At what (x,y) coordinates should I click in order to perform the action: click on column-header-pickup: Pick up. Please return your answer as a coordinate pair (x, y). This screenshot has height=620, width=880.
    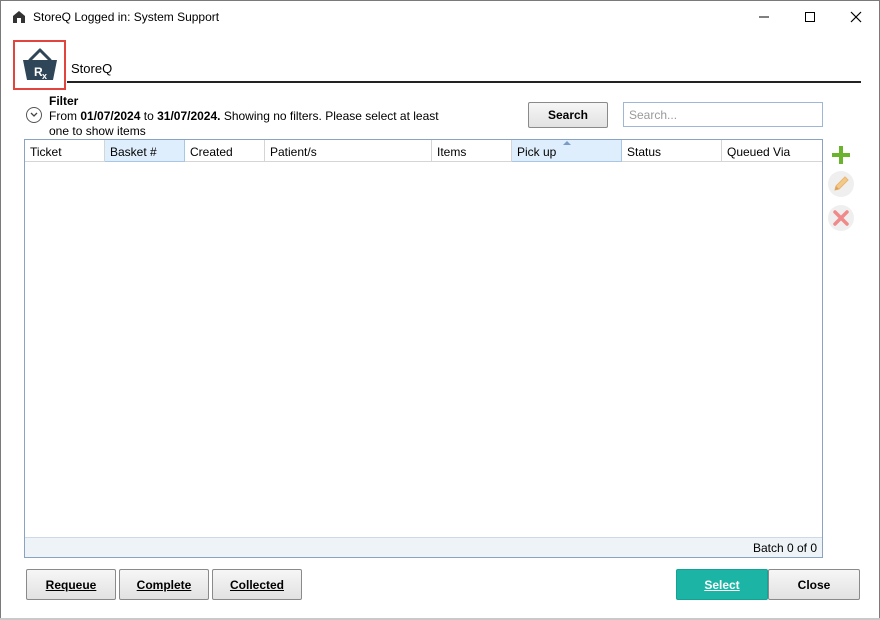
    Looking at the image, I should click on (567, 151).